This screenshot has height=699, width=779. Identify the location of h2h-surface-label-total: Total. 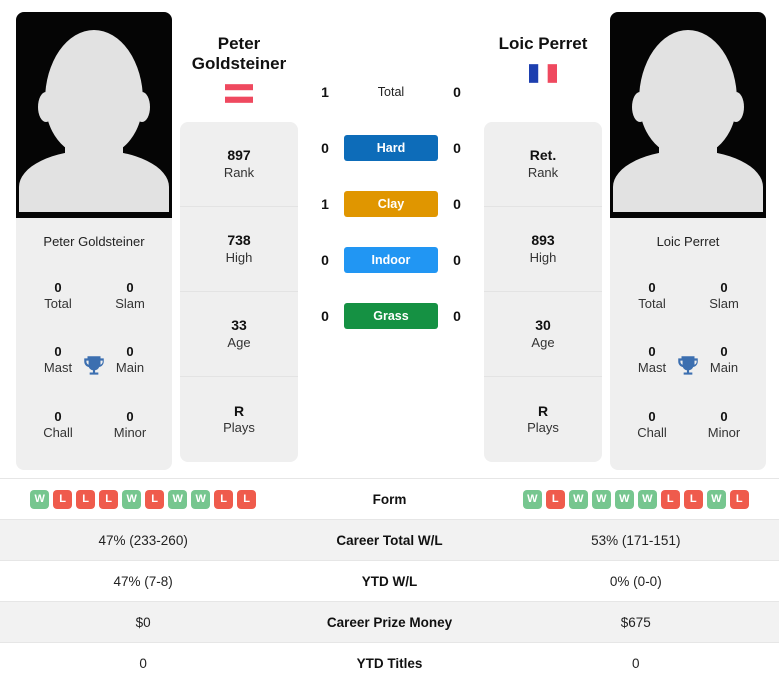
(391, 92).